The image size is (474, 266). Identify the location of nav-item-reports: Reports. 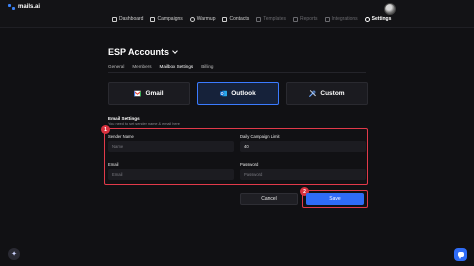
(305, 19).